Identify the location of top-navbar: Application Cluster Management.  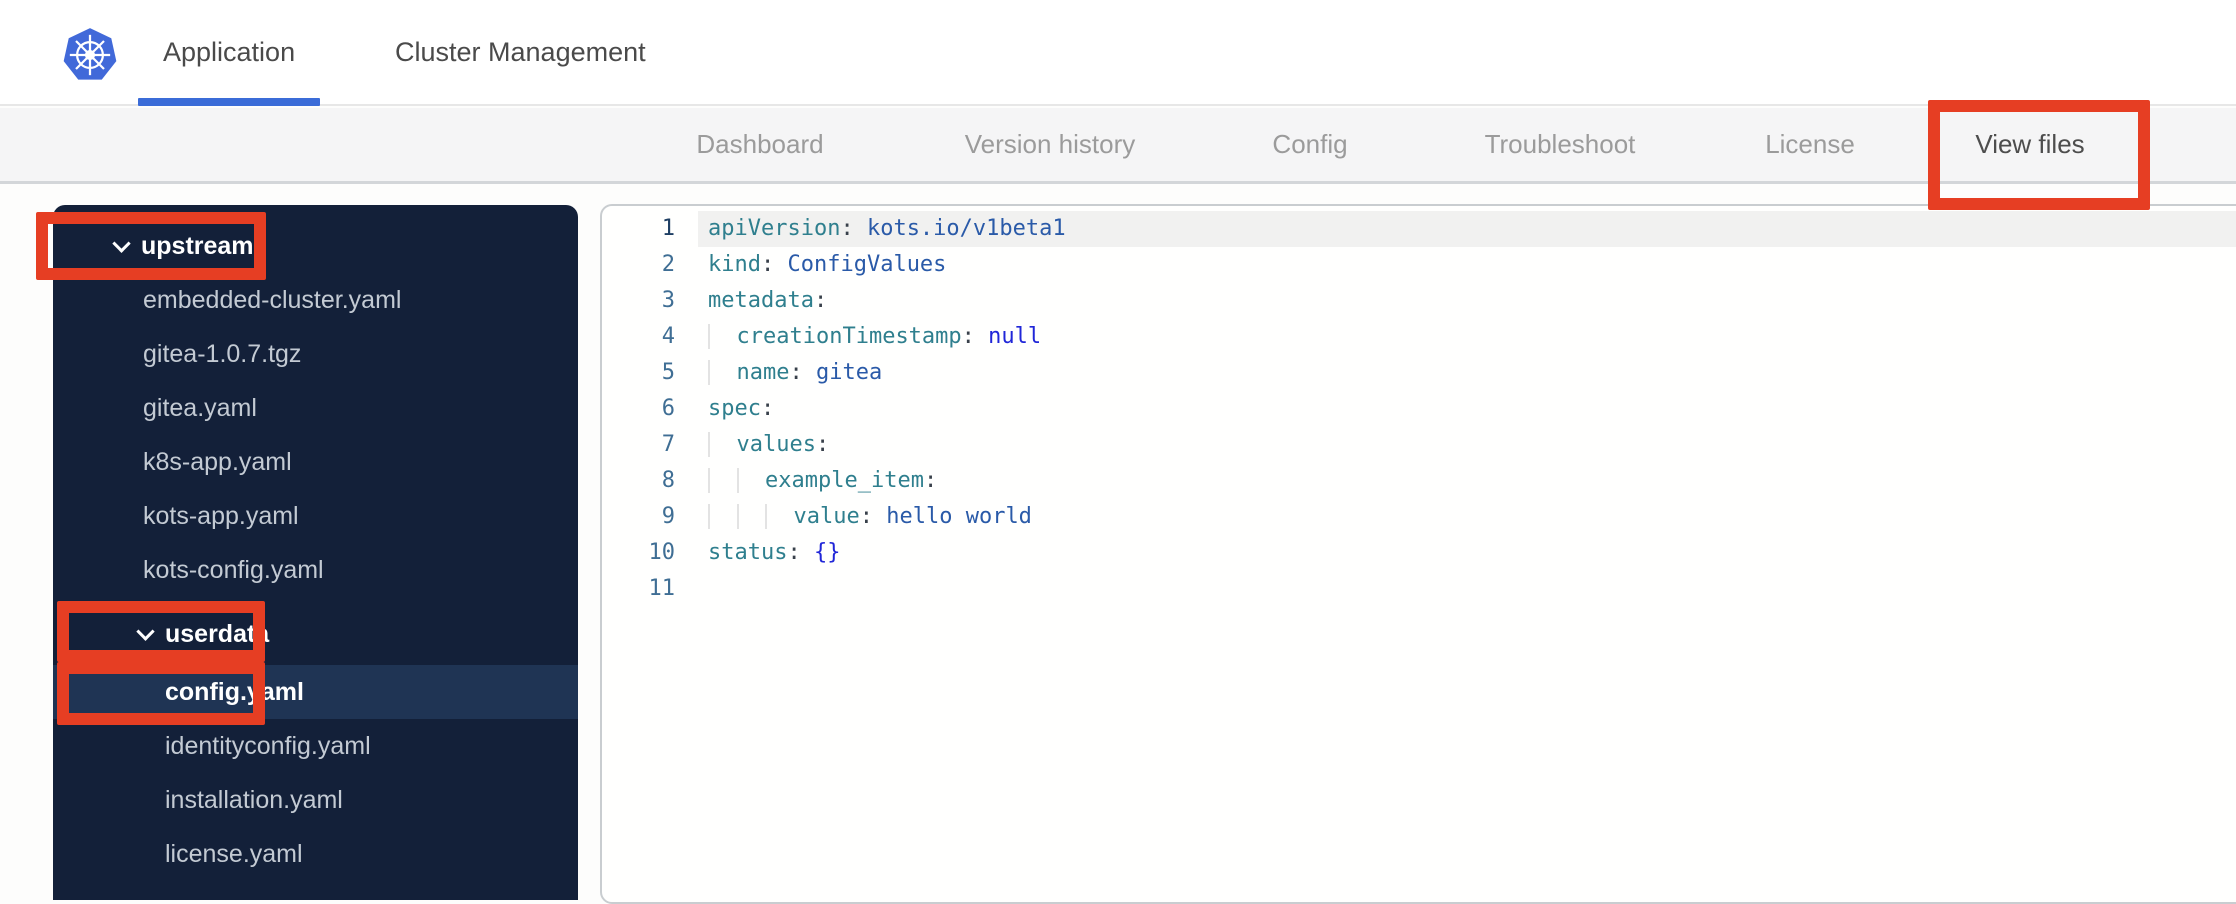
(1118, 53).